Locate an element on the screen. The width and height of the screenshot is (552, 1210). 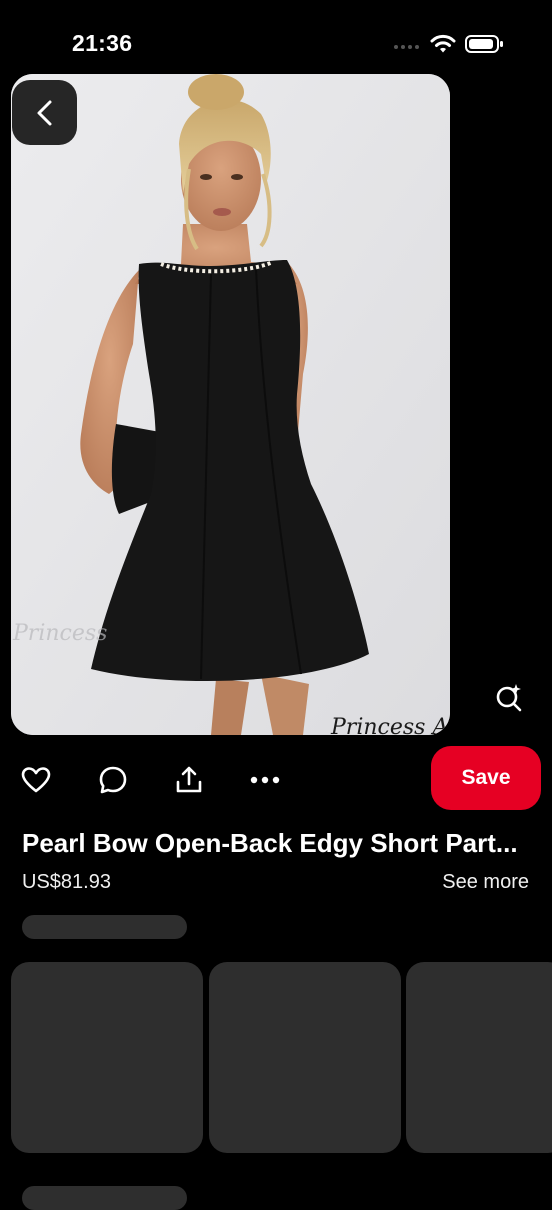
more-options-button is located at coordinates (265, 780).